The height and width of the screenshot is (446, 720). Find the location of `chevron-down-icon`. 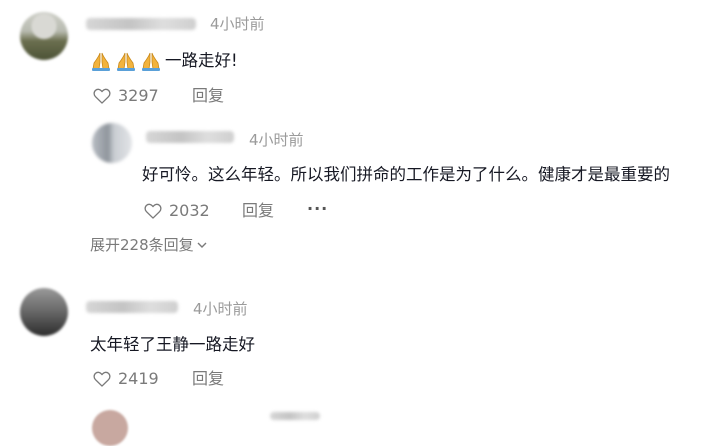

chevron-down-icon is located at coordinates (202, 245).